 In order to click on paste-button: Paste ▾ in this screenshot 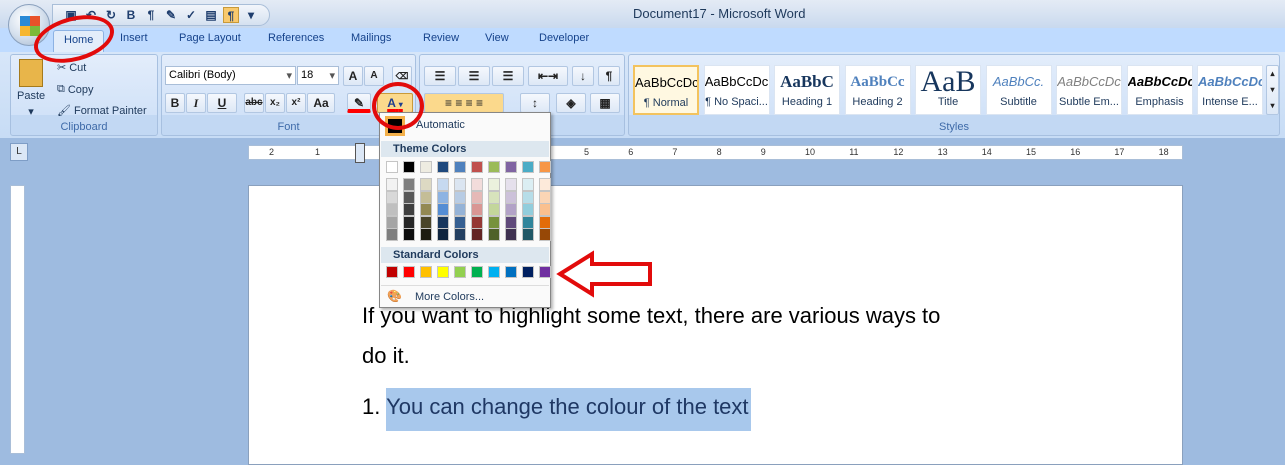, I will do `click(31, 88)`.